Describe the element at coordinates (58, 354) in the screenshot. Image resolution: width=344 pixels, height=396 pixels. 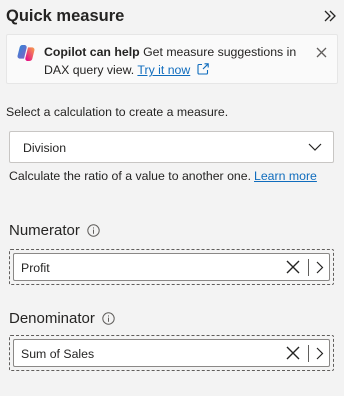
I see `denominator-field-value: Sum of Sales` at that location.